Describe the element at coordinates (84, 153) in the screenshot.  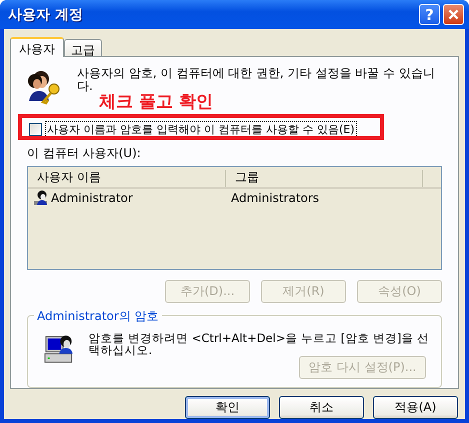
I see `users-label: 이 컴퓨터 사용자(U):` at that location.